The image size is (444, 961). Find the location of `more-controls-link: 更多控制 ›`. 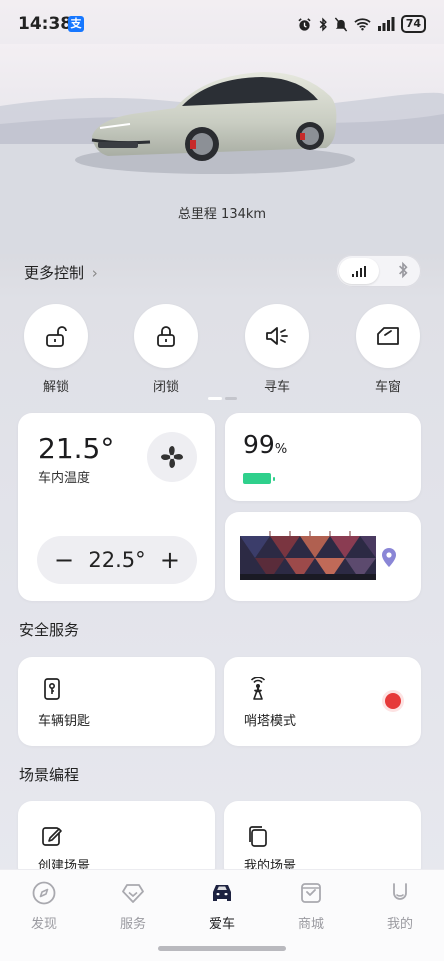

more-controls-link: 更多控制 › is located at coordinates (61, 272).